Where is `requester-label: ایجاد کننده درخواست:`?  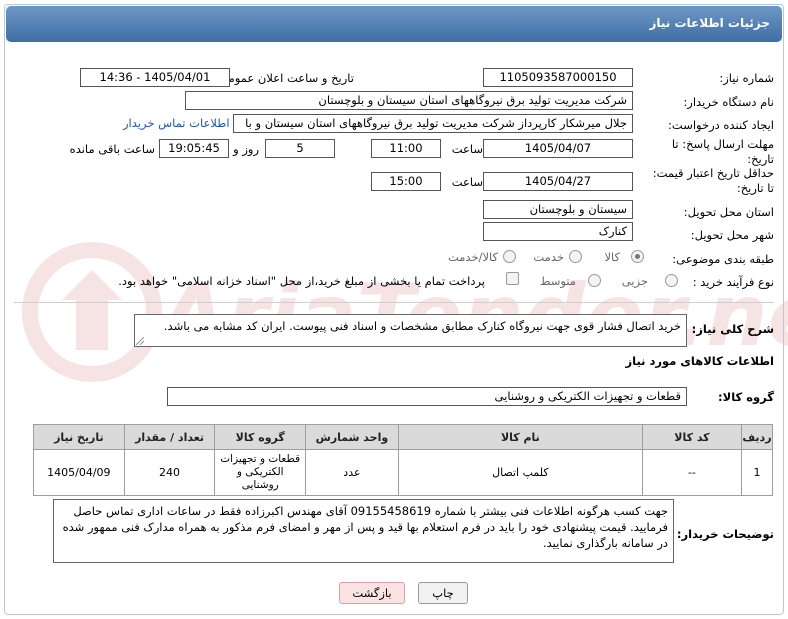
requester-label: ایجاد کننده درخواست: is located at coordinates (721, 125).